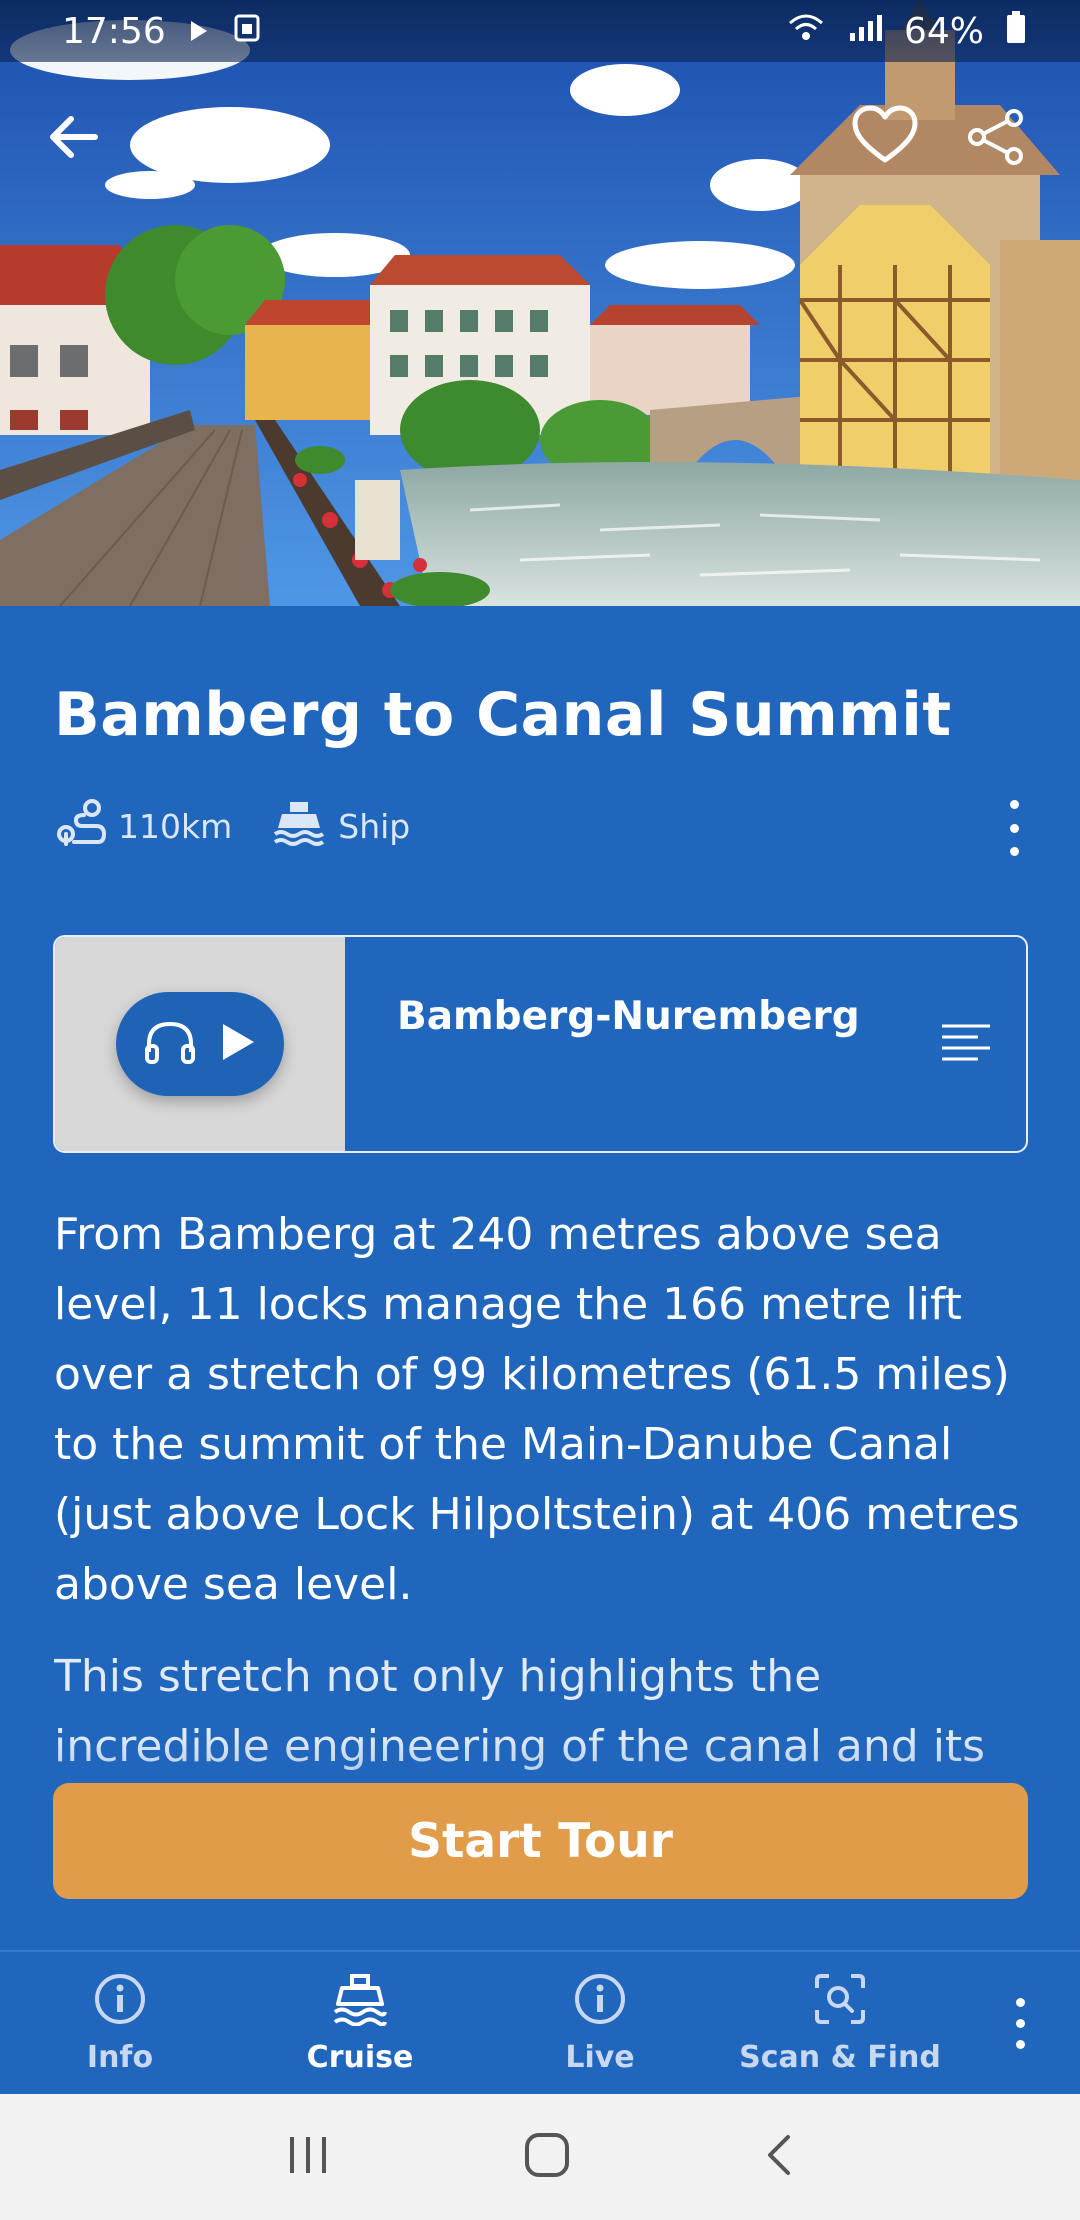  Describe the element at coordinates (247, 31) in the screenshot. I see `sim-icon` at that location.